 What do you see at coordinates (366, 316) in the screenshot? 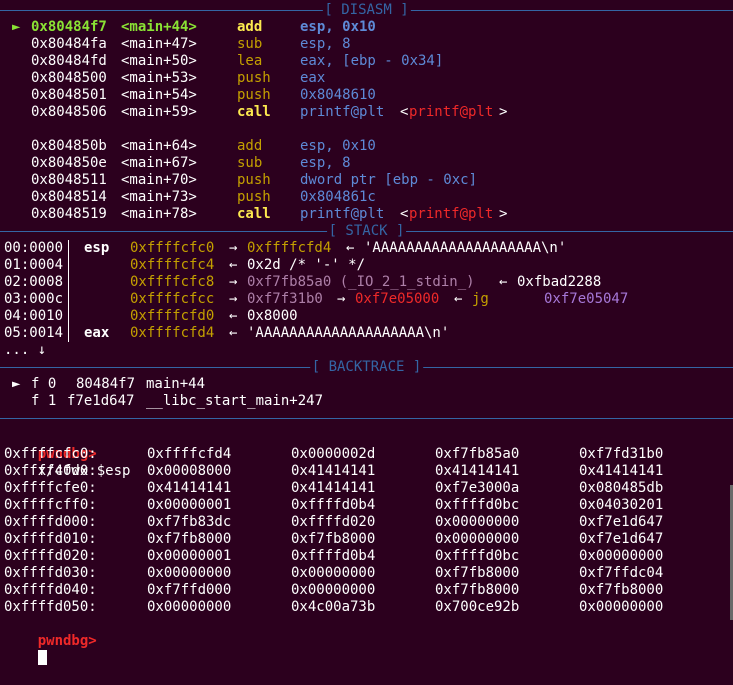
I see `stack-row: 04:0010 0xffffcfd0 ← 0x8000` at bounding box center [366, 316].